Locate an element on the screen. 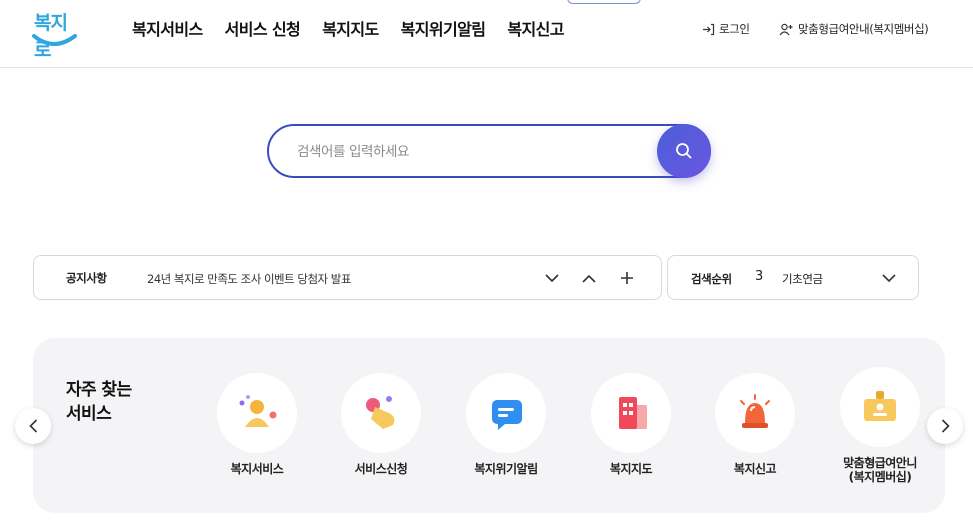 The height and width of the screenshot is (529, 973). quick-item-welfare-report: 복지신고 is located at coordinates (755, 424).